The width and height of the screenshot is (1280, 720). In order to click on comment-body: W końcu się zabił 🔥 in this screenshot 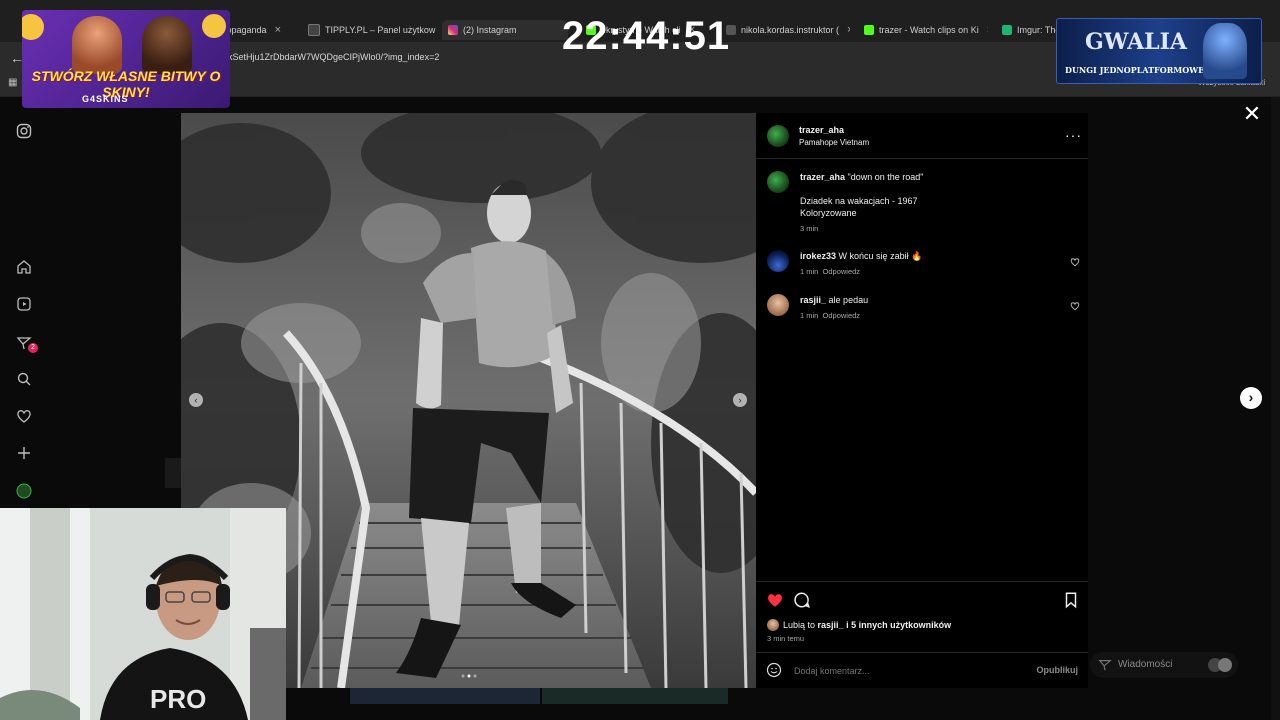, I will do `click(880, 256)`.